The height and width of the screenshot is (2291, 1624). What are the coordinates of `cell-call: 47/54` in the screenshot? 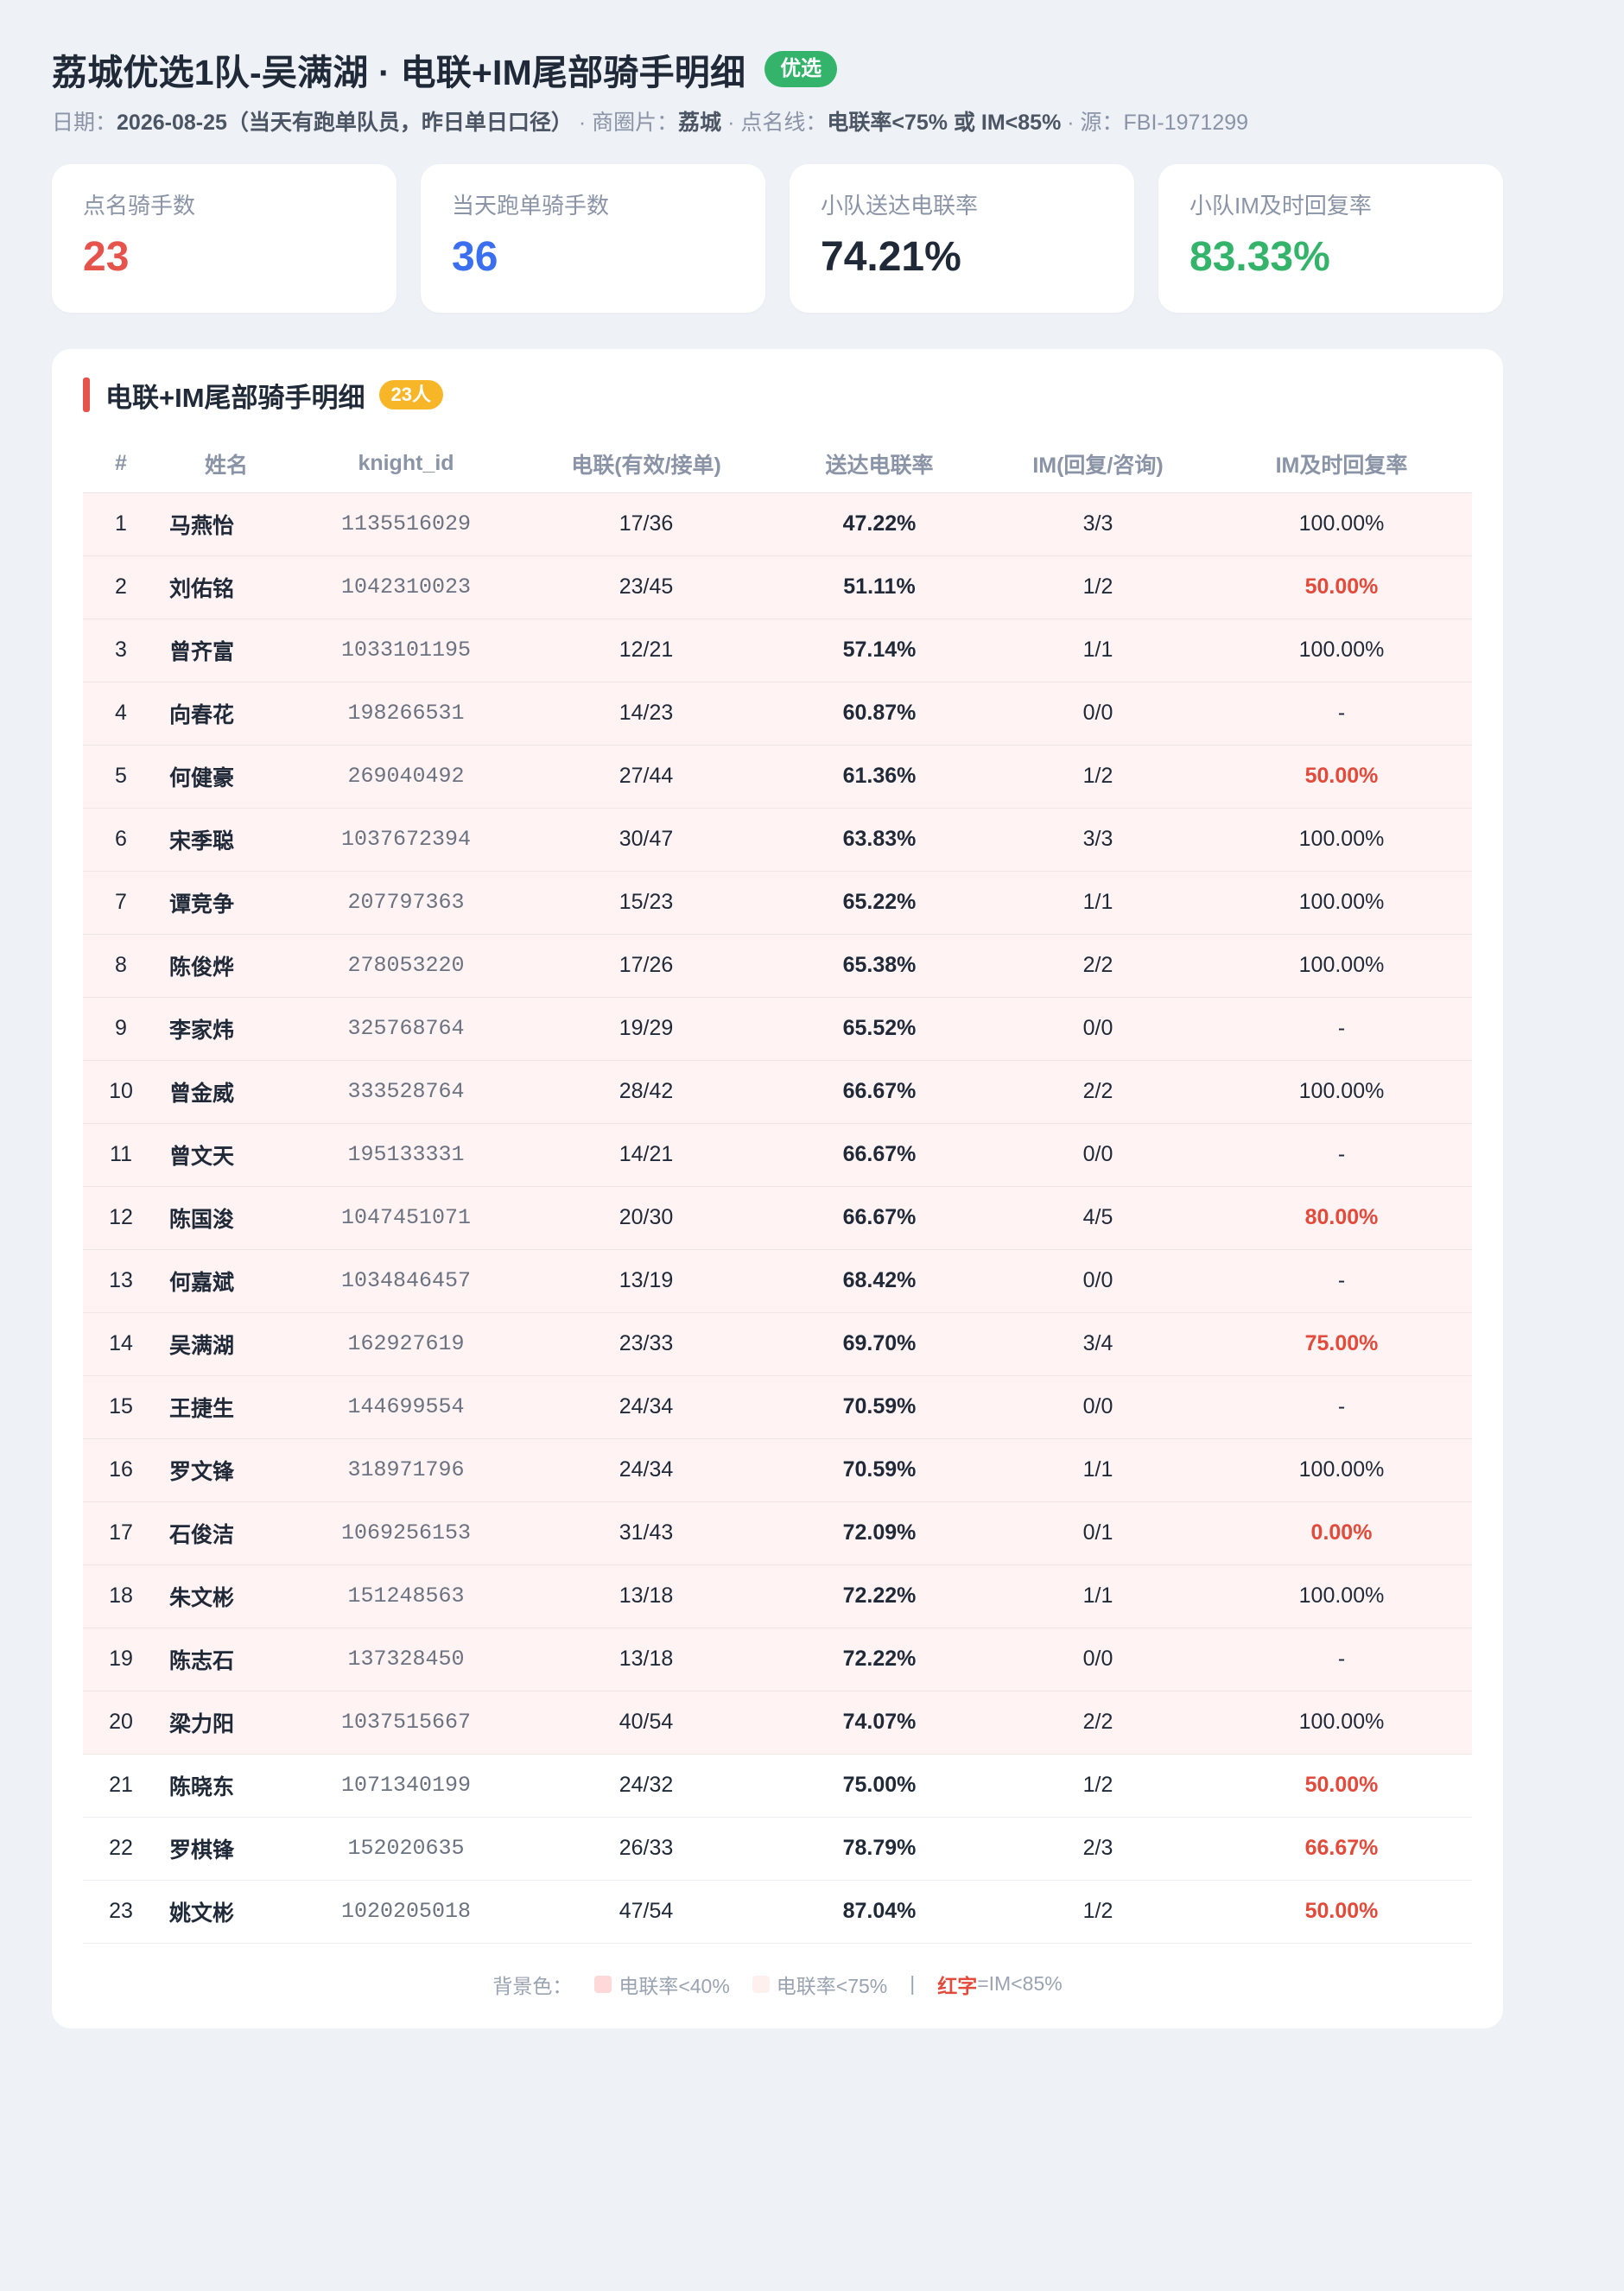 It's located at (646, 1912).